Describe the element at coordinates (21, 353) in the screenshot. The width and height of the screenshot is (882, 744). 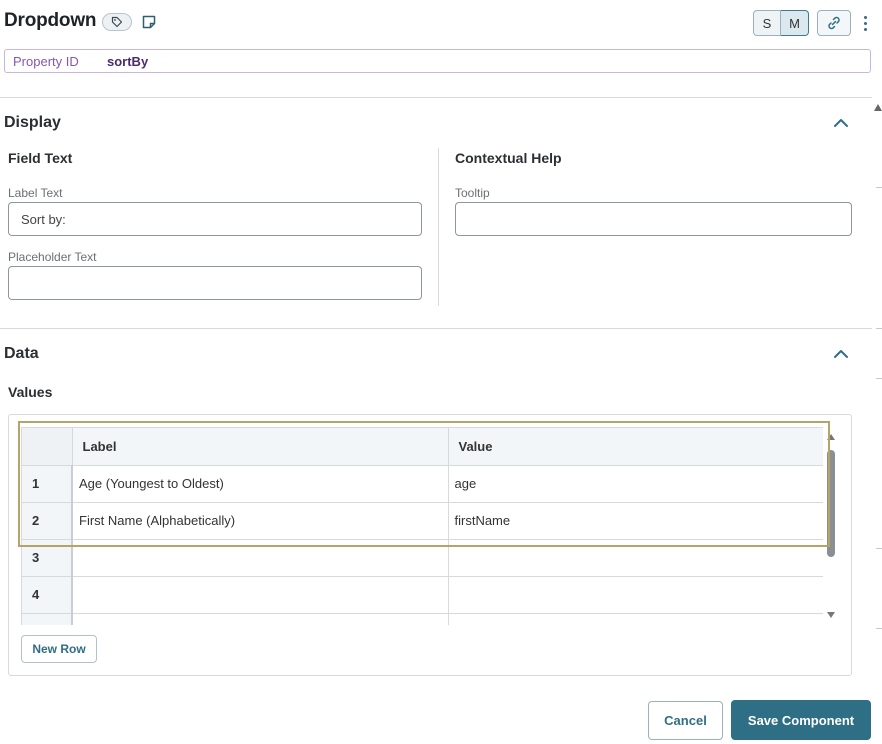
I see `data-section-title: Data` at that location.